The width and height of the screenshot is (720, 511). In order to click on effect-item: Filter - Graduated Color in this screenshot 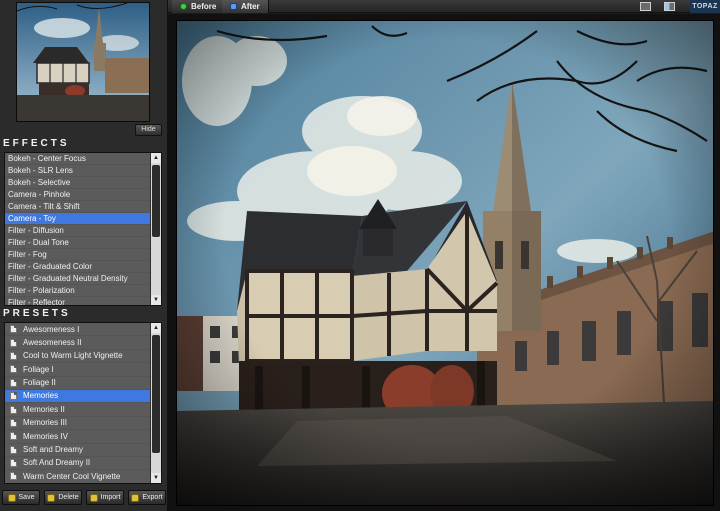, I will do `click(77, 267)`.